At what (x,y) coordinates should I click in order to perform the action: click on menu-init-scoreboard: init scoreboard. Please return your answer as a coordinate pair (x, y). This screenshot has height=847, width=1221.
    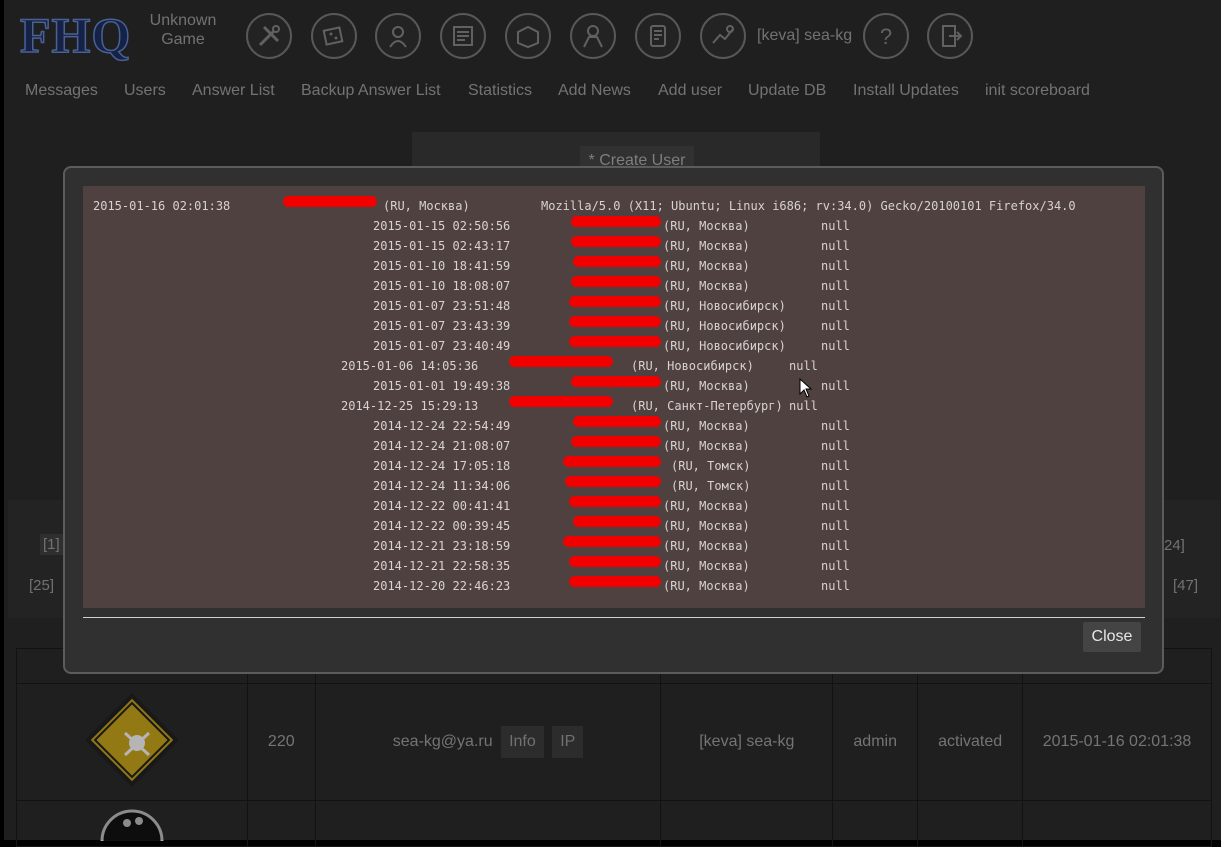
    Looking at the image, I should click on (1037, 91).